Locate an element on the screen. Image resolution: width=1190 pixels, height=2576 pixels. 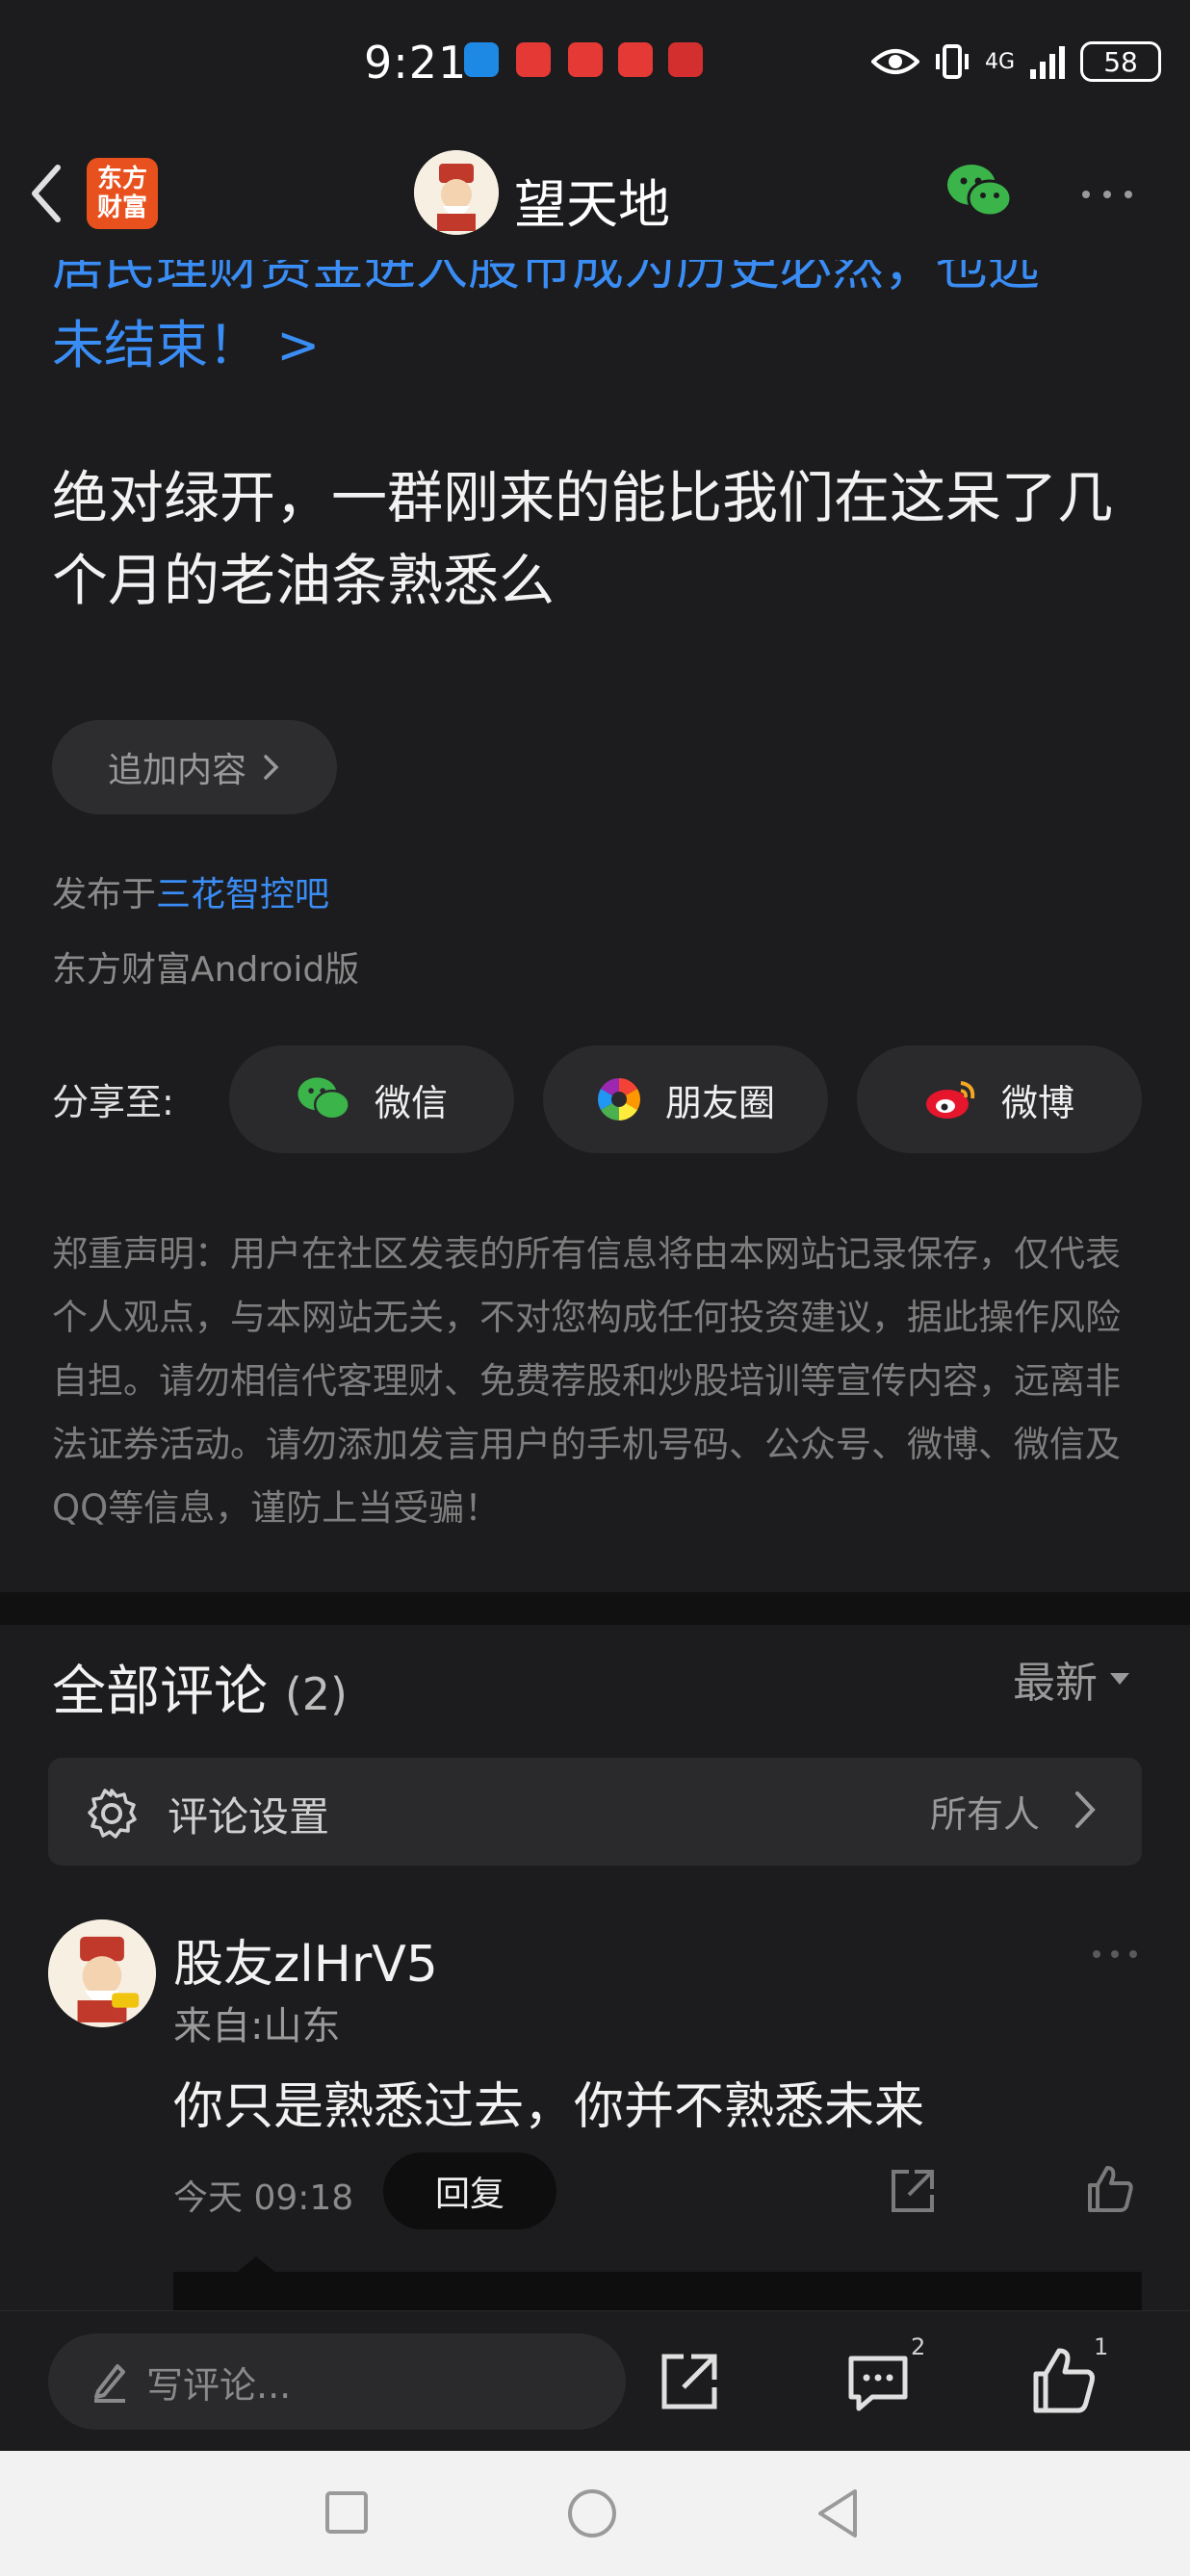
comments-title-label: 全部评论 is located at coordinates (160, 1692).